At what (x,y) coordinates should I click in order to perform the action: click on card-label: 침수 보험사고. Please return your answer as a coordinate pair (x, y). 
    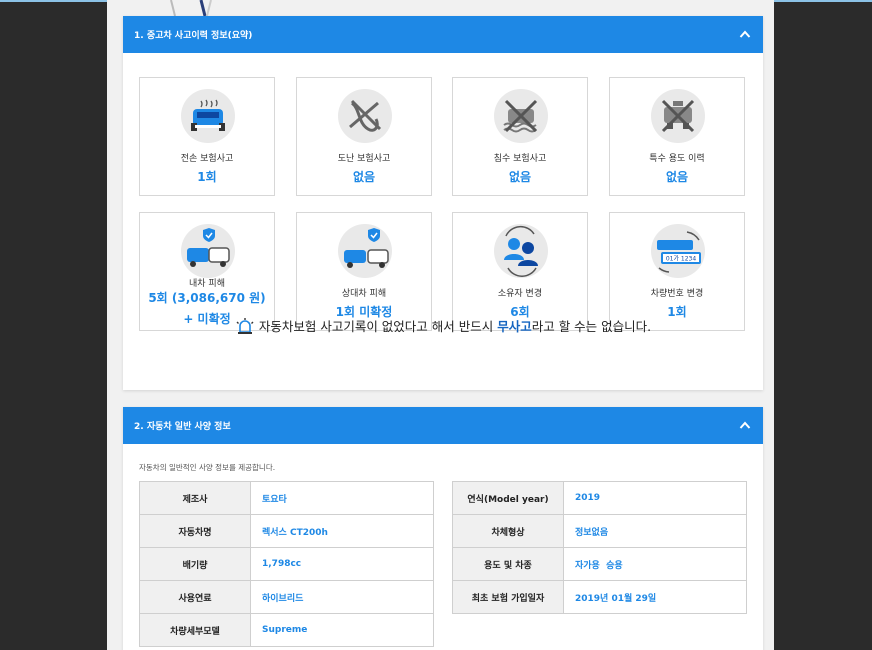
    Looking at the image, I should click on (520, 159).